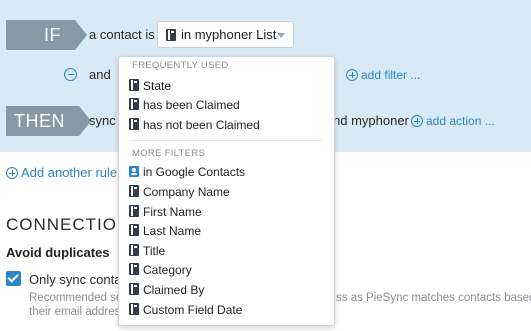 Image resolution: width=531 pixels, height=331 pixels. I want to click on condition-select-value: in myphoner List, so click(229, 34).